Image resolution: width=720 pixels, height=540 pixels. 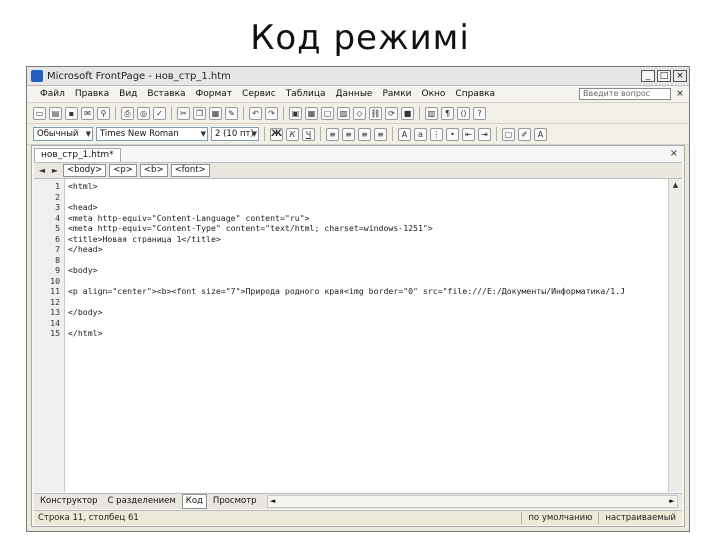 I want to click on code-line: 2, so click(x=351, y=197).